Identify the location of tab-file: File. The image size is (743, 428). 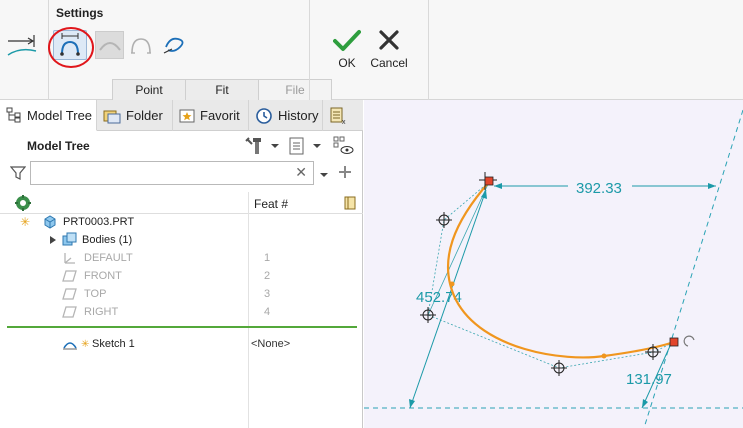
(295, 89).